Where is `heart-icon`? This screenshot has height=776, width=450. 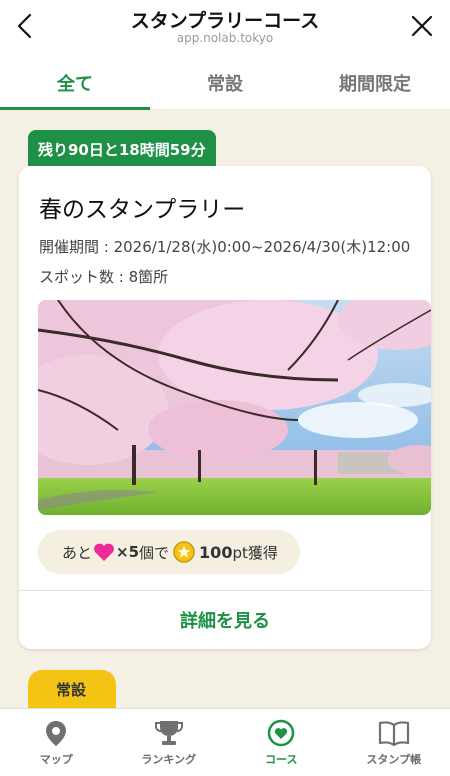 heart-icon is located at coordinates (104, 552).